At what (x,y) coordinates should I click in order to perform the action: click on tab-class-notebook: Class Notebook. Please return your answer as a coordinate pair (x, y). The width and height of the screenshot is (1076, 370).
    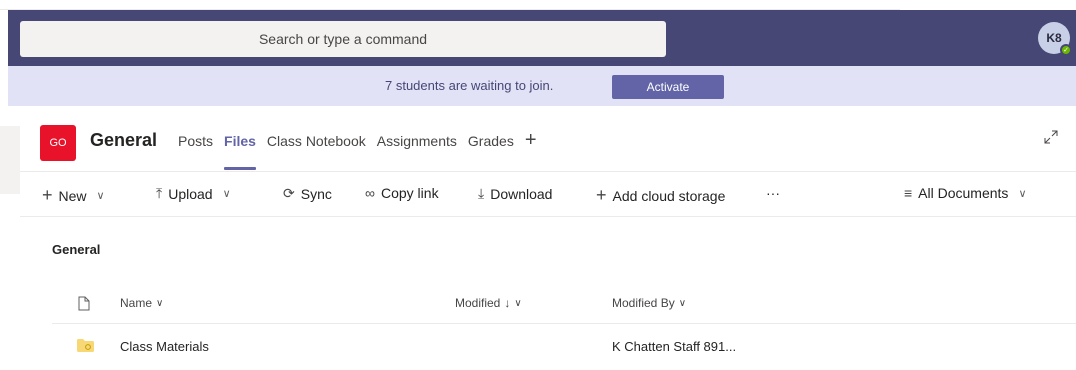
    Looking at the image, I should click on (316, 152).